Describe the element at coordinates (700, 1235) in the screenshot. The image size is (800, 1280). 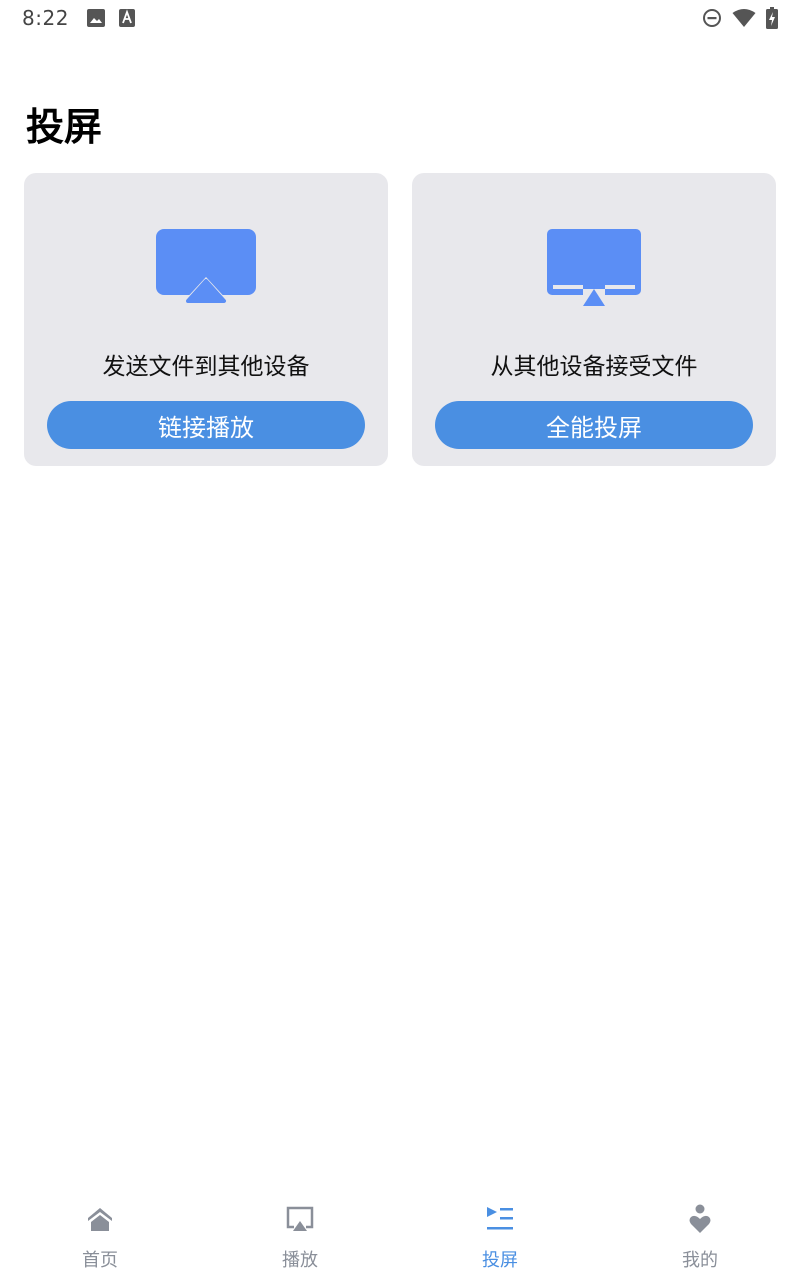
I see `nav-item-mine: 我的` at that location.